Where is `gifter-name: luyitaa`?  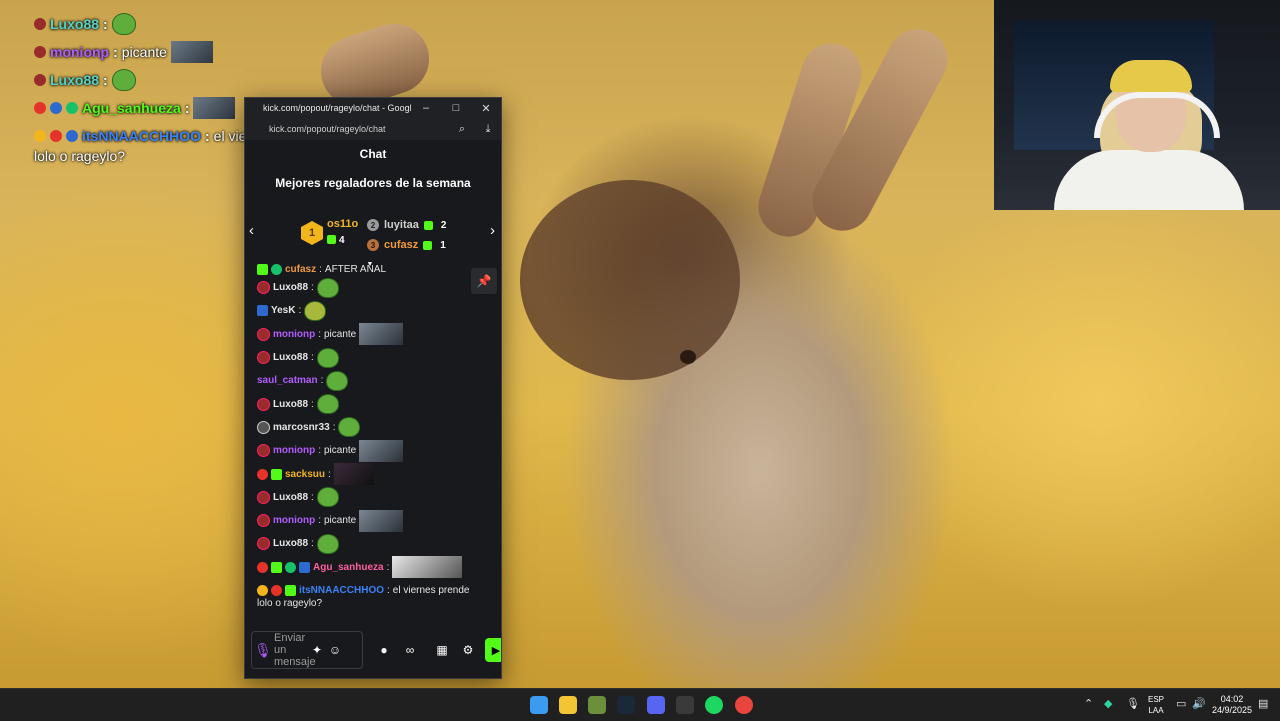
gifter-name: luyitaa is located at coordinates (401, 225).